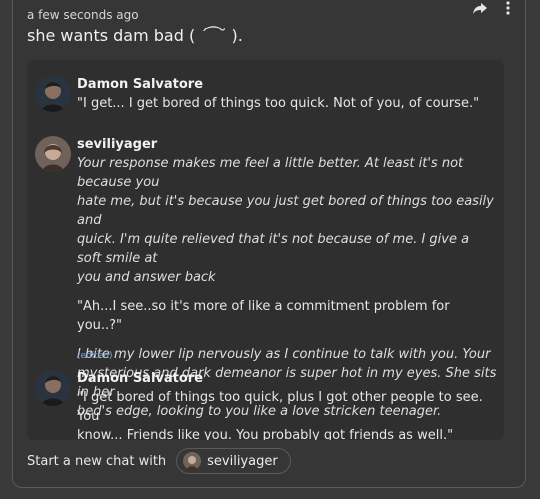  What do you see at coordinates (192, 461) in the screenshot?
I see `avatar-icon` at bounding box center [192, 461].